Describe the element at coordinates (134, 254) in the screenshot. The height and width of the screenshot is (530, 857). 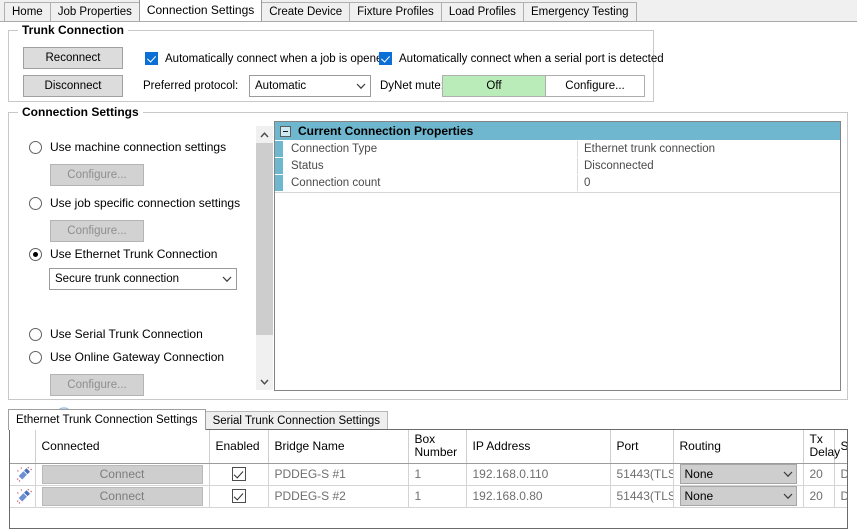
I see `radio-label: Use Ethernet Trunk Connection` at that location.